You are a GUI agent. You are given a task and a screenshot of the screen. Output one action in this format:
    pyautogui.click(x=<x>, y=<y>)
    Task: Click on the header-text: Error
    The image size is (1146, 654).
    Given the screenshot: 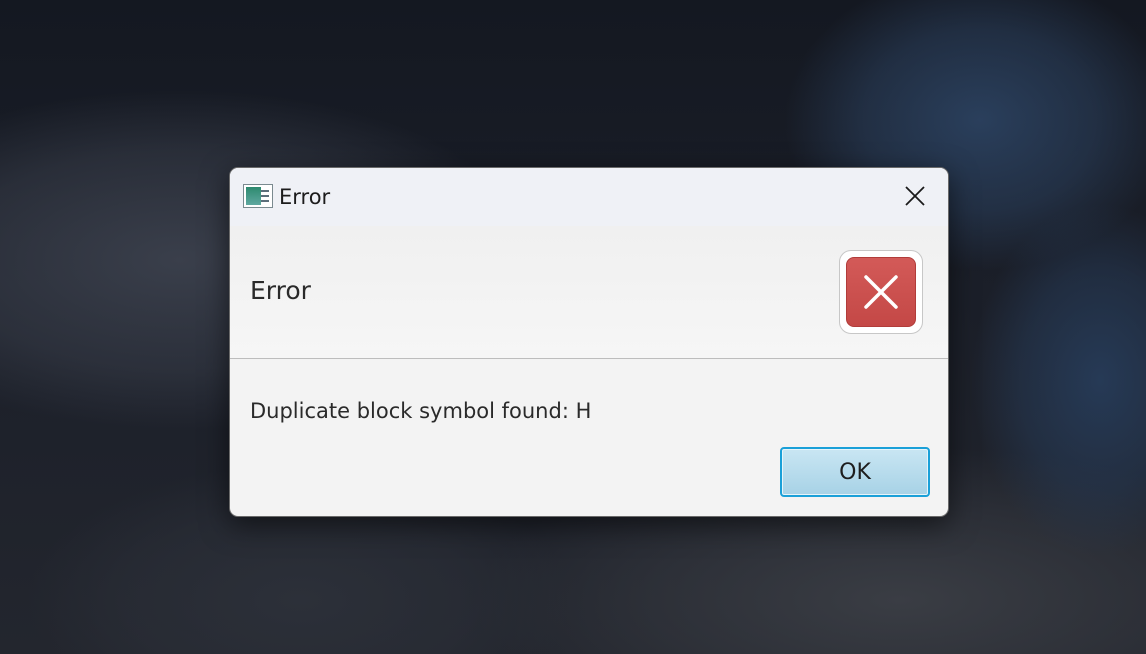 What is the action you would take?
    pyautogui.click(x=280, y=290)
    